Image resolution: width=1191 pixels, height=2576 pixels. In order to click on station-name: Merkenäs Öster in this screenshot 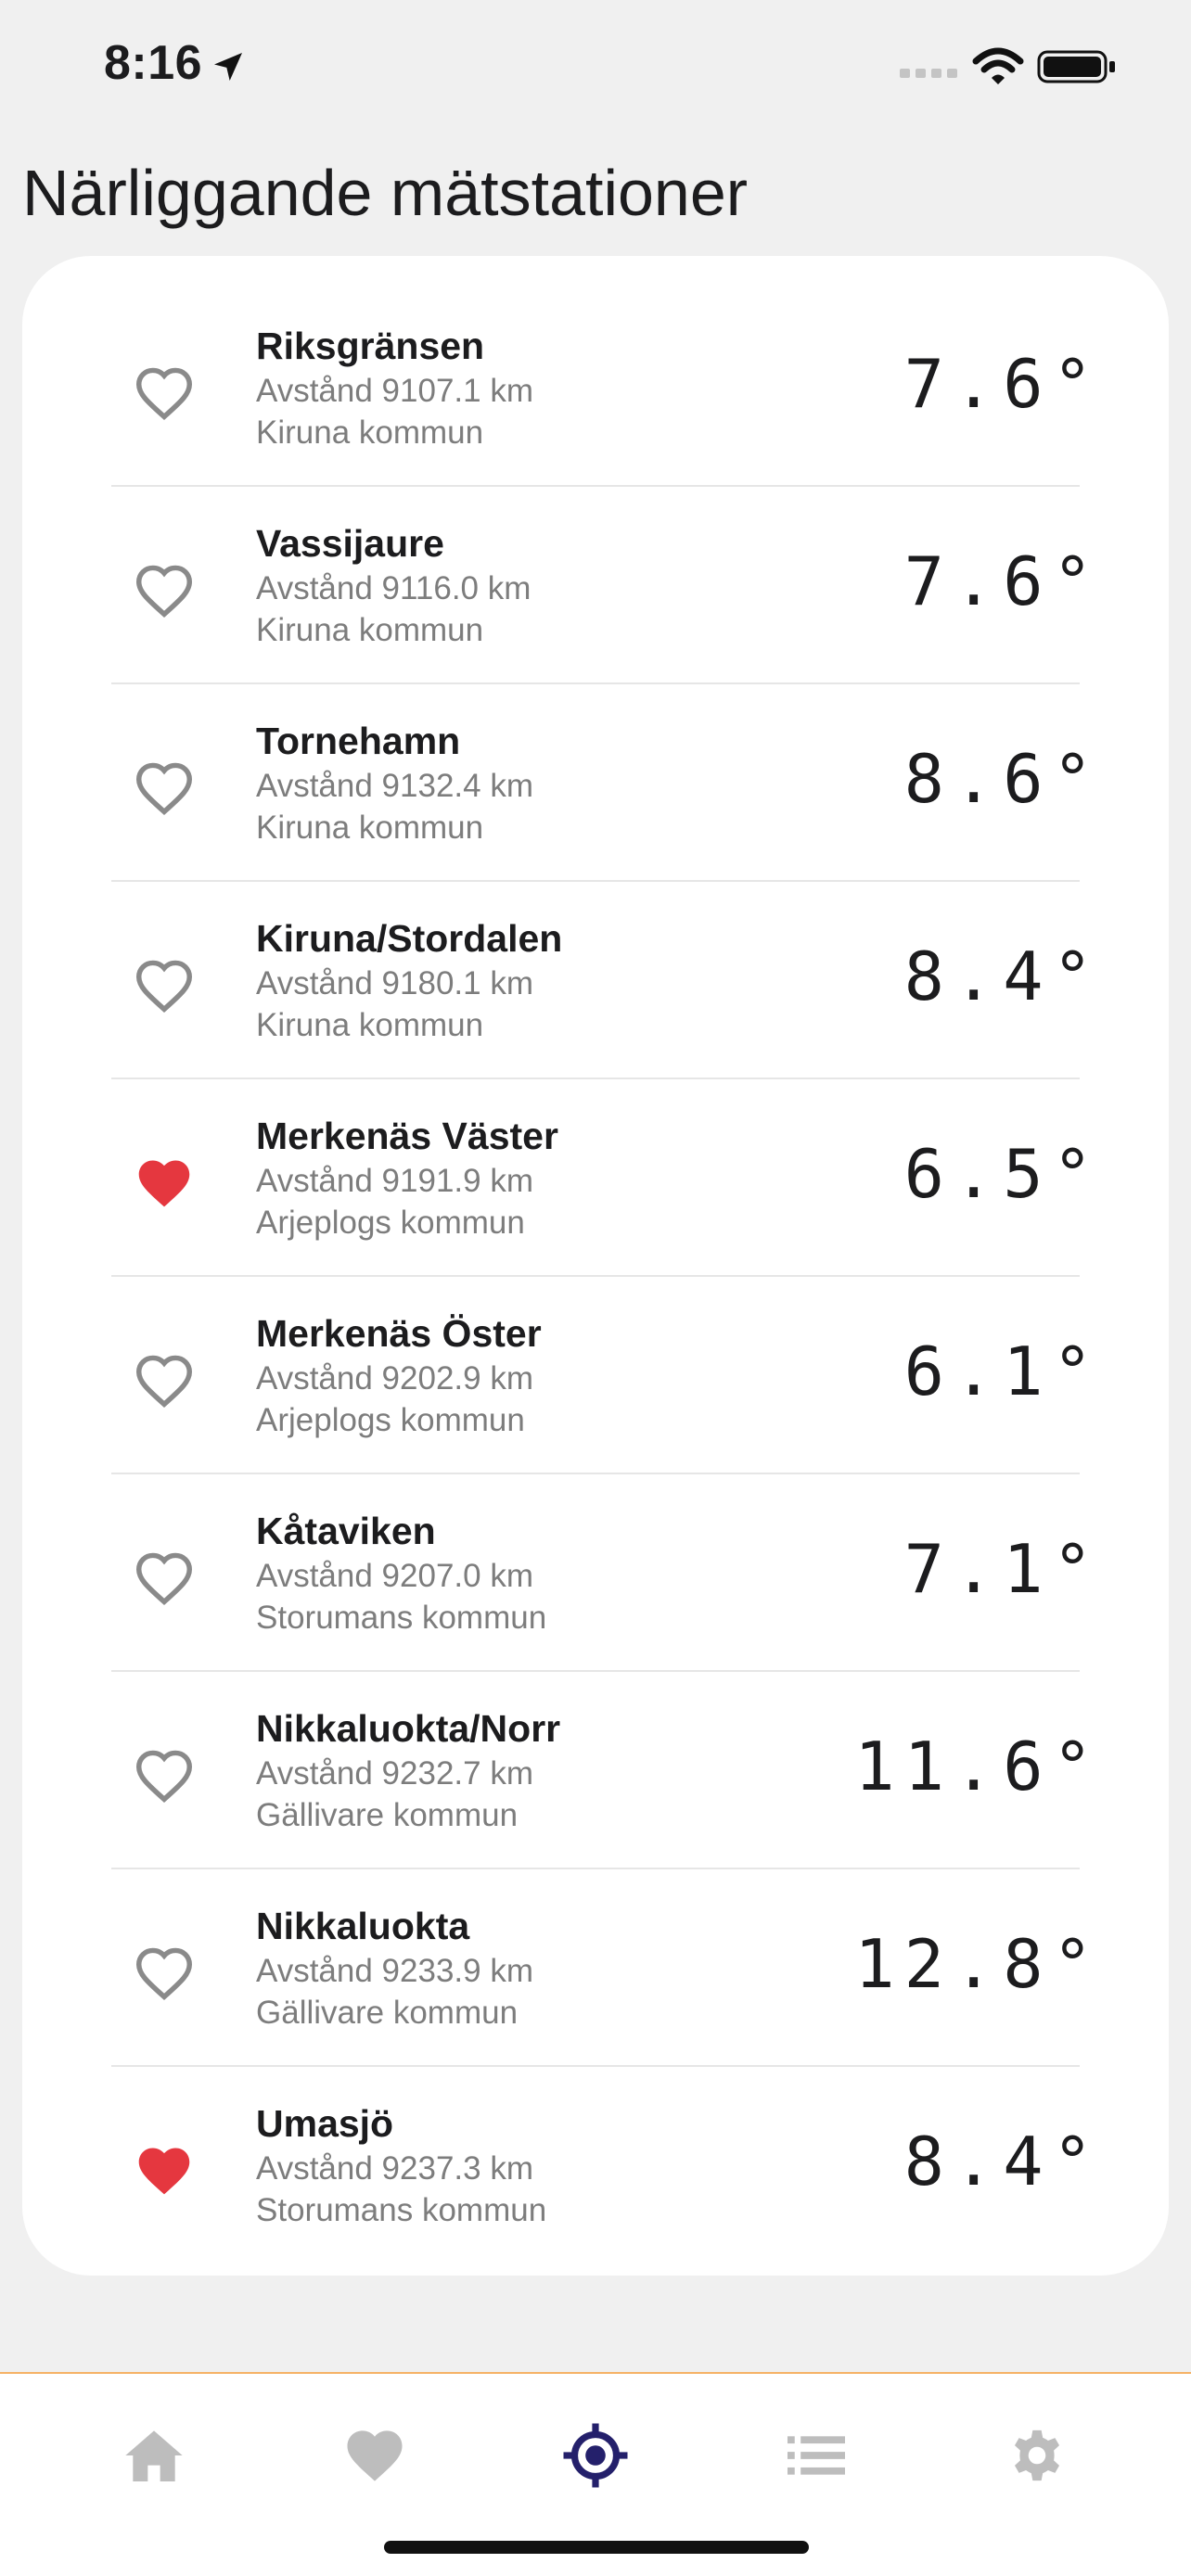, I will do `click(399, 1333)`.